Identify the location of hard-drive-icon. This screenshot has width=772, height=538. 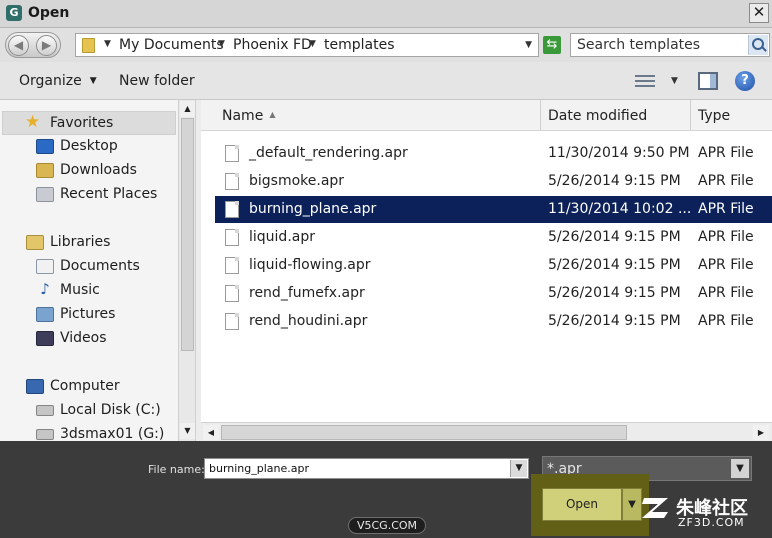
(45, 410).